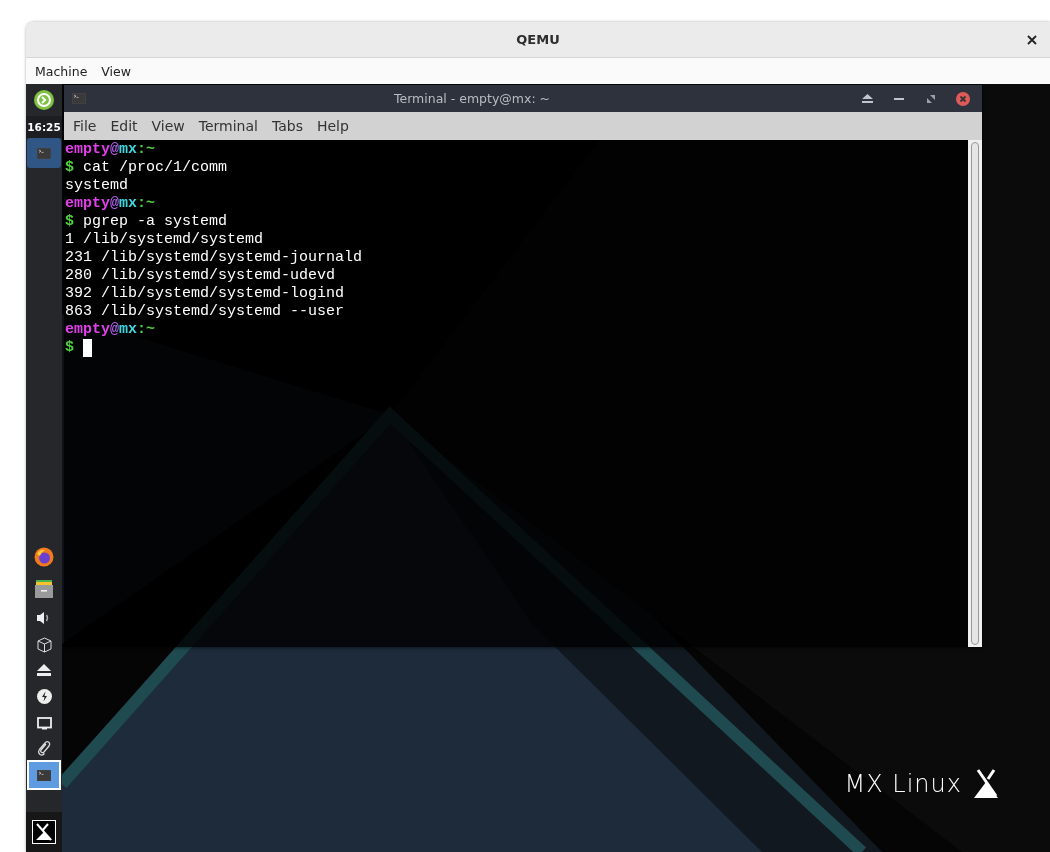  What do you see at coordinates (205, 294) in the screenshot?
I see `terminal-output: 392 /lib/systemd/systemd-logind` at bounding box center [205, 294].